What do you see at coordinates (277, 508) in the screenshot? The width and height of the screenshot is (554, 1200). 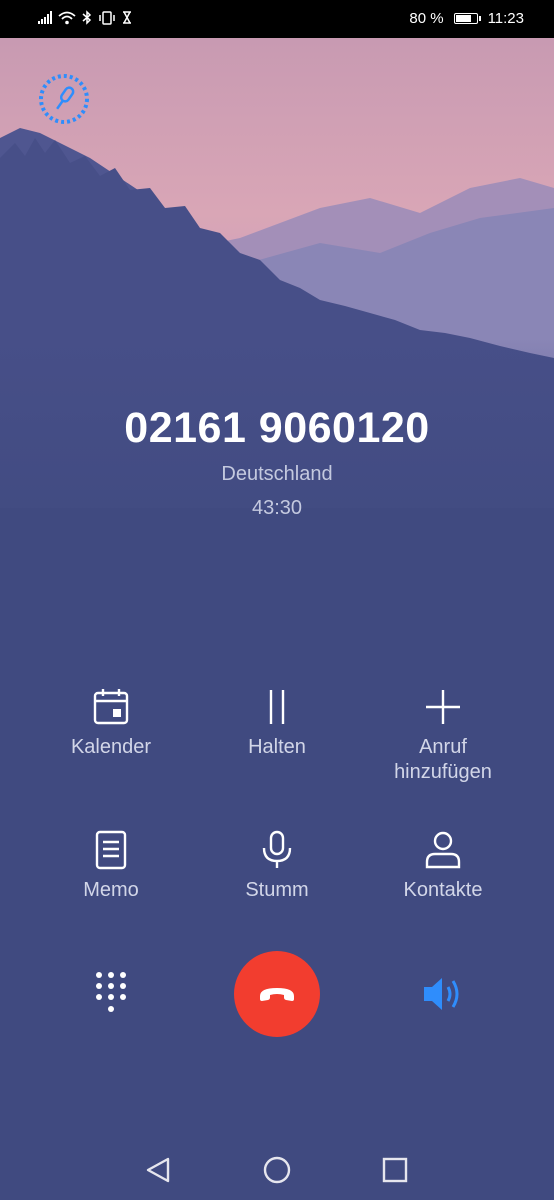 I see `call-duration: 43:30` at bounding box center [277, 508].